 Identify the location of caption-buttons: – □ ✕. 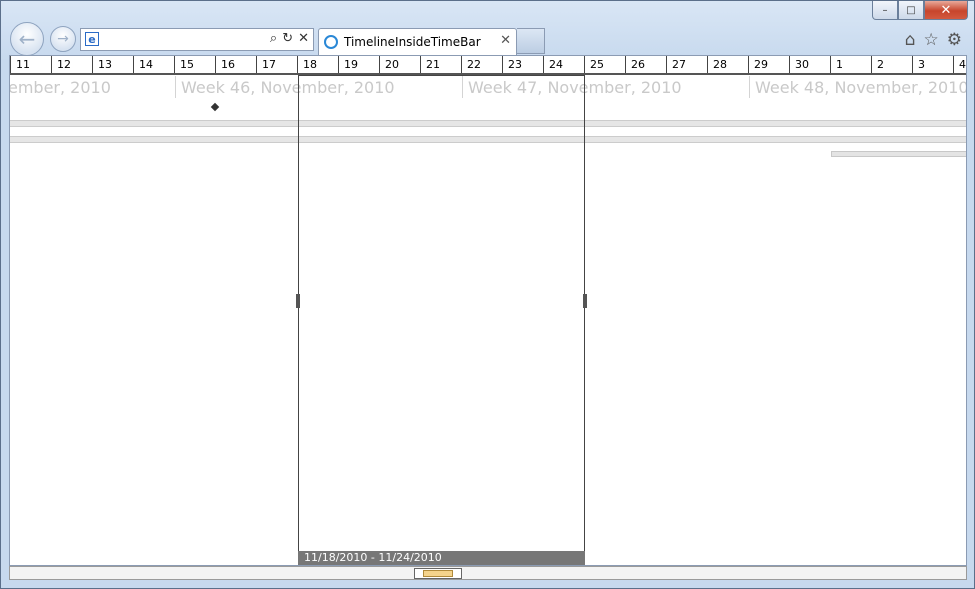
(920, 10).